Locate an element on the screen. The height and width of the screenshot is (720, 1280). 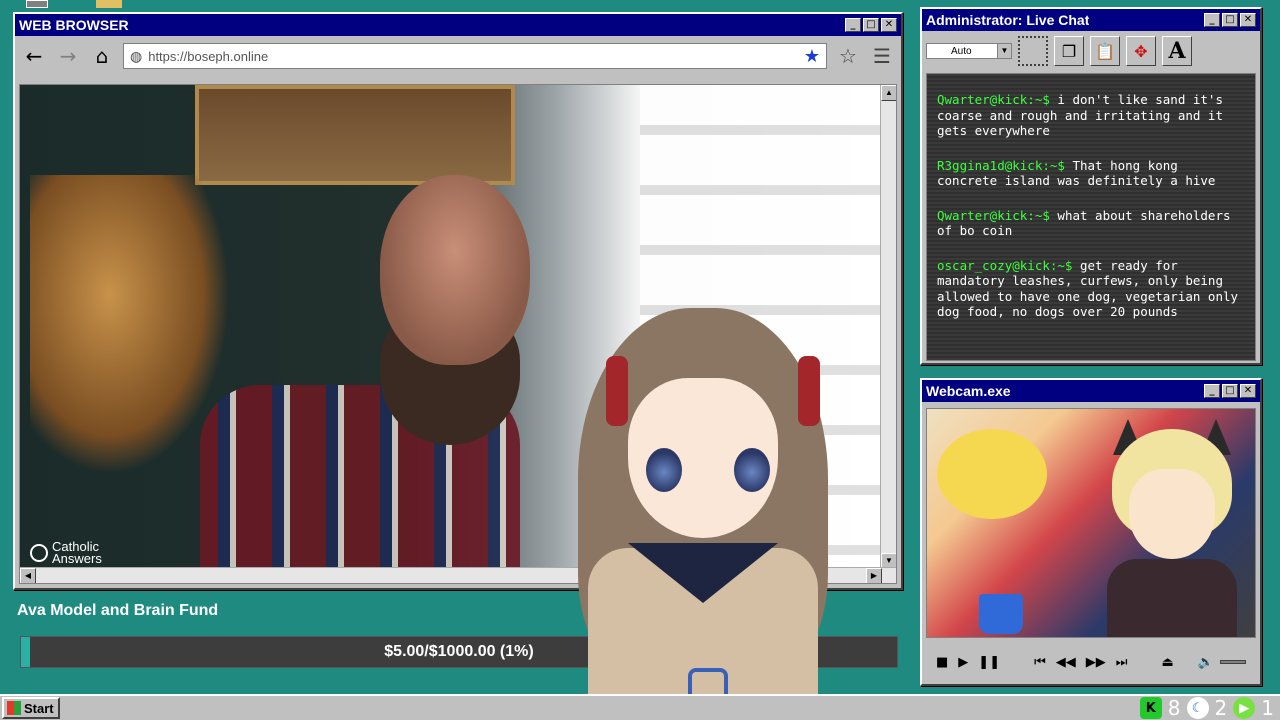
font-size-value: Auto is located at coordinates (961, 51).